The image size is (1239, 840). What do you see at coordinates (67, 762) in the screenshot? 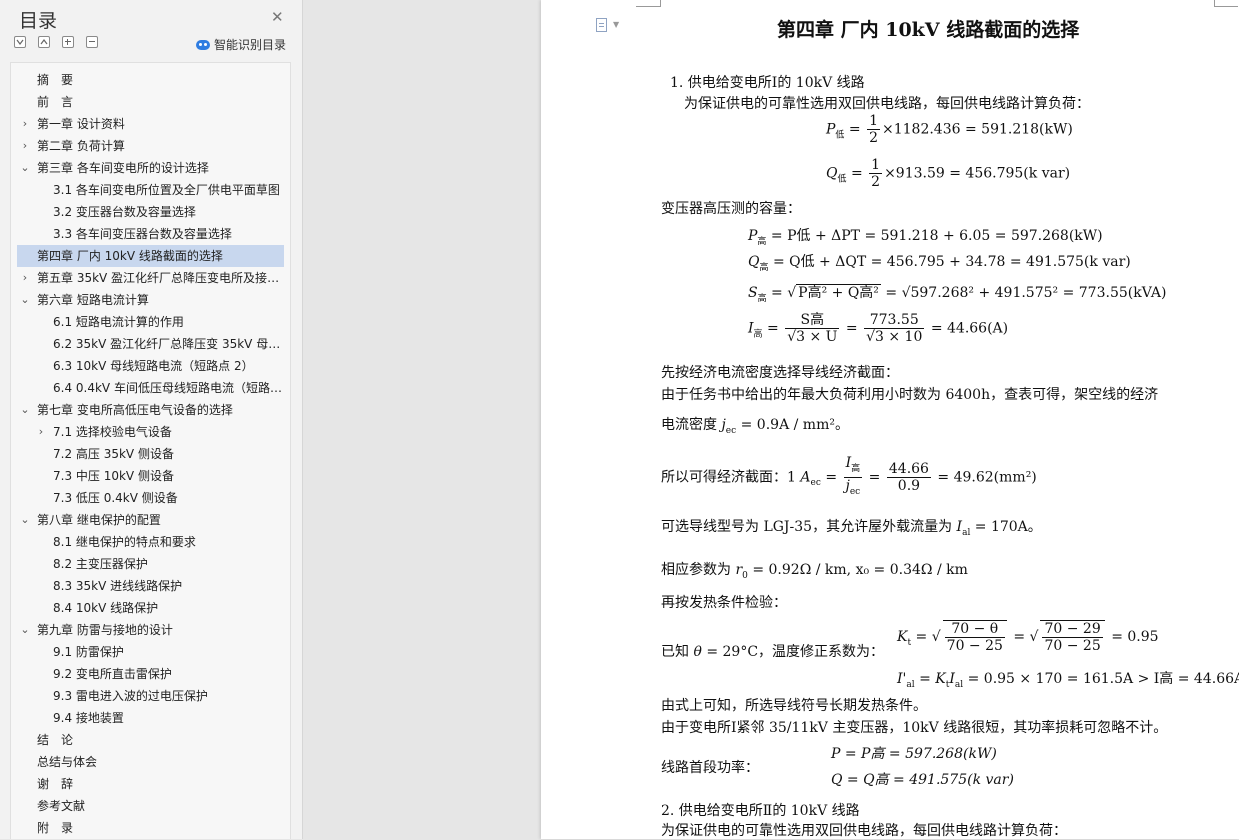
I see `toc-item-label: 总结与体会` at bounding box center [67, 762].